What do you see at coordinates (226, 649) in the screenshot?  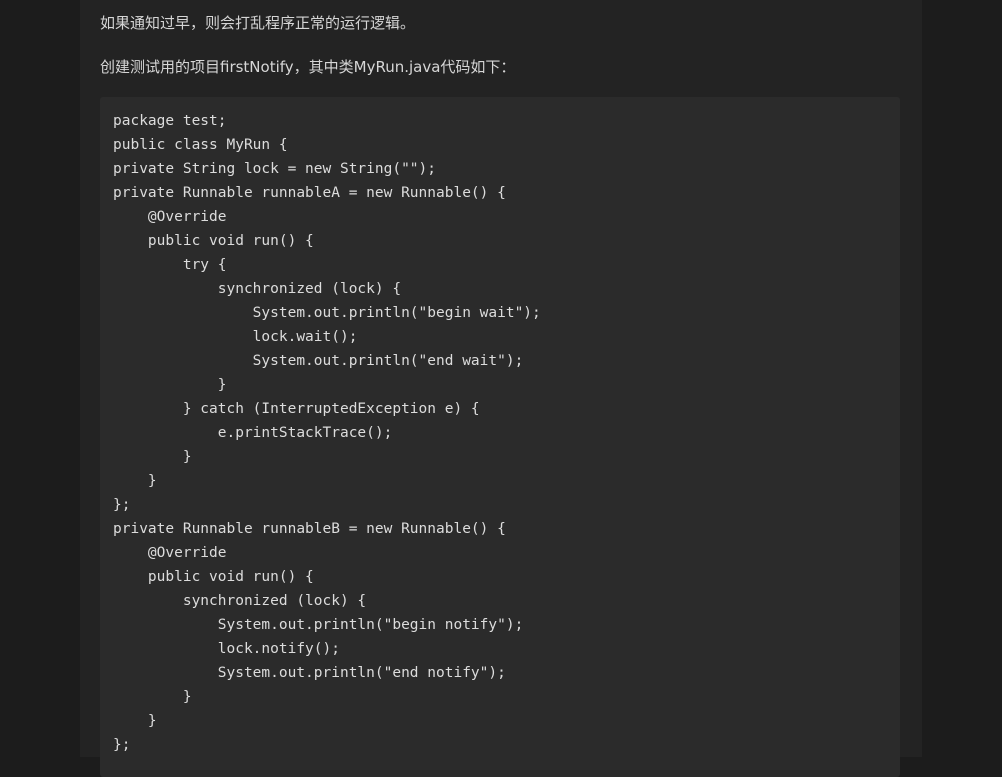 I see `code-line: lock.notify();` at bounding box center [226, 649].